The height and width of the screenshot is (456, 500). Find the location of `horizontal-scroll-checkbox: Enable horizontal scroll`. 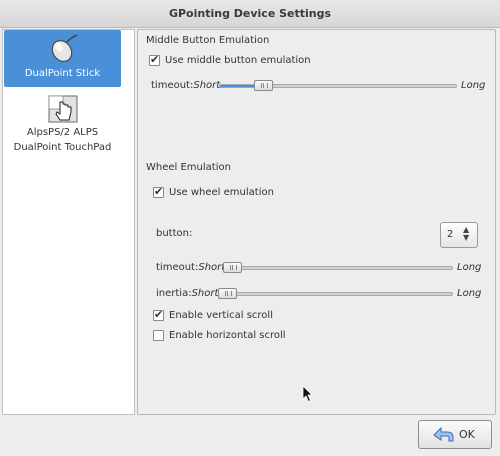

horizontal-scroll-checkbox: Enable horizontal scroll is located at coordinates (253, 336).